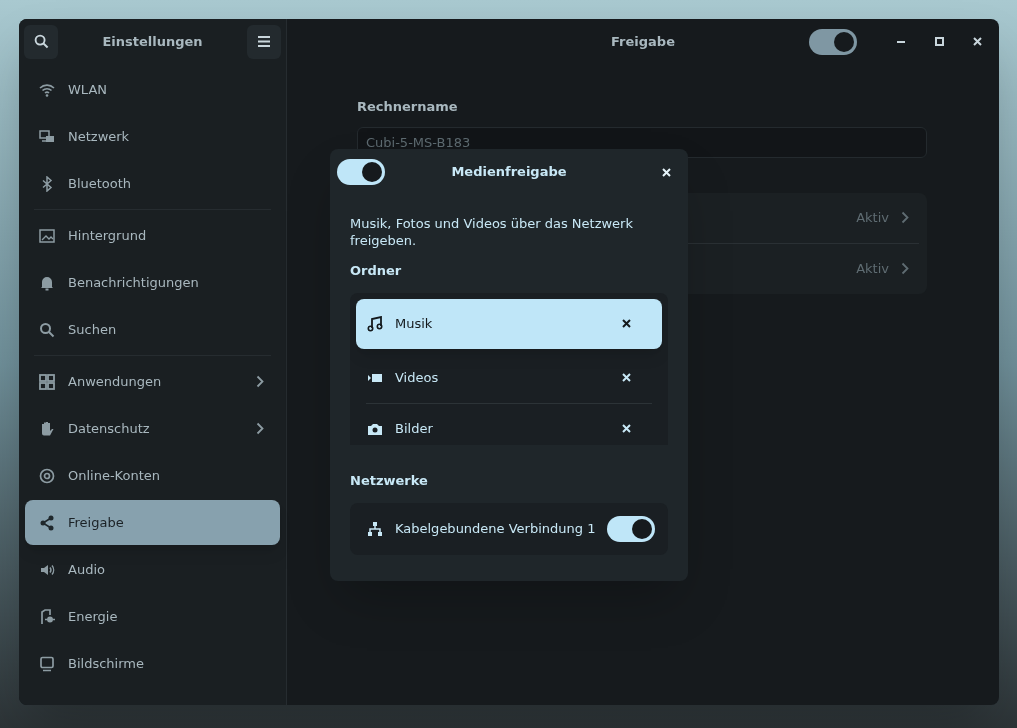 Image resolution: width=1017 pixels, height=728 pixels. I want to click on menu-icon, so click(264, 41).